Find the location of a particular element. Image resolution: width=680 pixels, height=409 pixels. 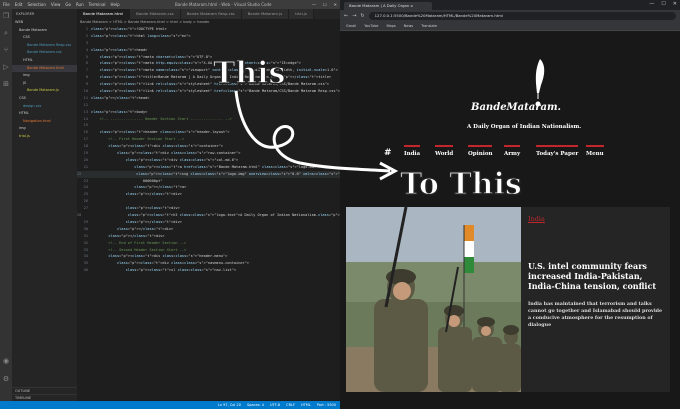

file-tree-item: Bande Mataram.css is located at coordinates (44, 53).